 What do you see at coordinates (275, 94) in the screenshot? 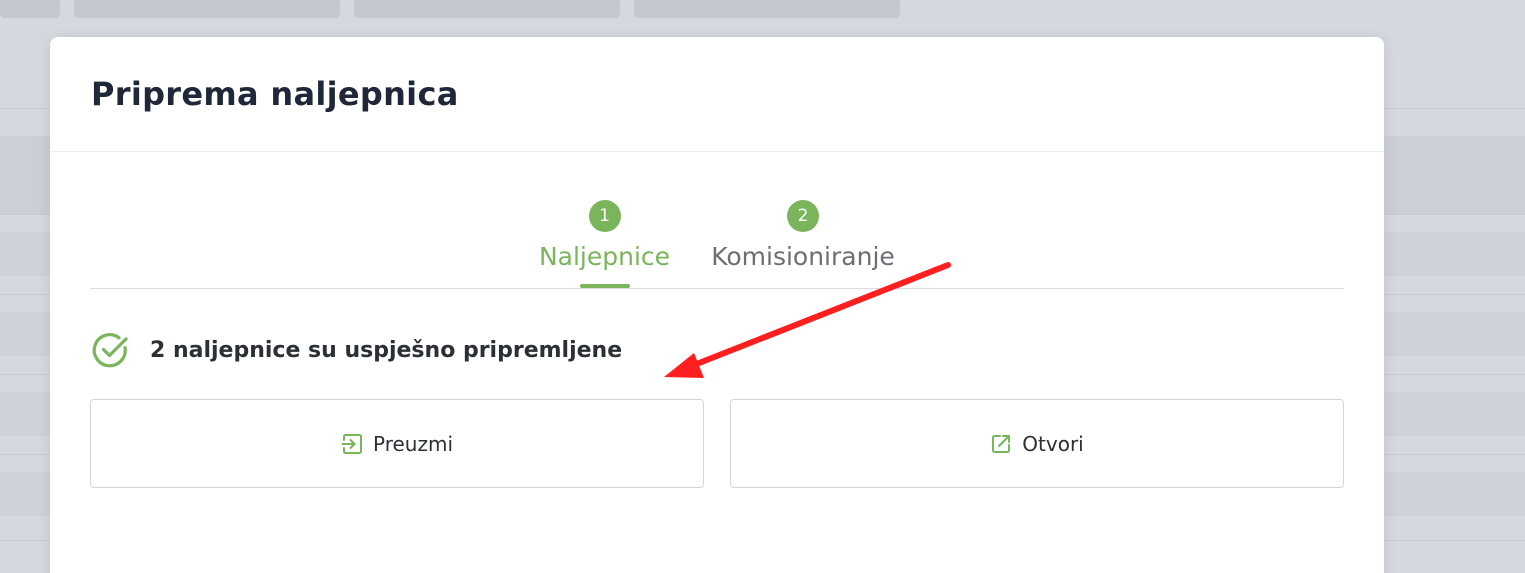
I see `modal-title: Priprema naljepnica` at bounding box center [275, 94].